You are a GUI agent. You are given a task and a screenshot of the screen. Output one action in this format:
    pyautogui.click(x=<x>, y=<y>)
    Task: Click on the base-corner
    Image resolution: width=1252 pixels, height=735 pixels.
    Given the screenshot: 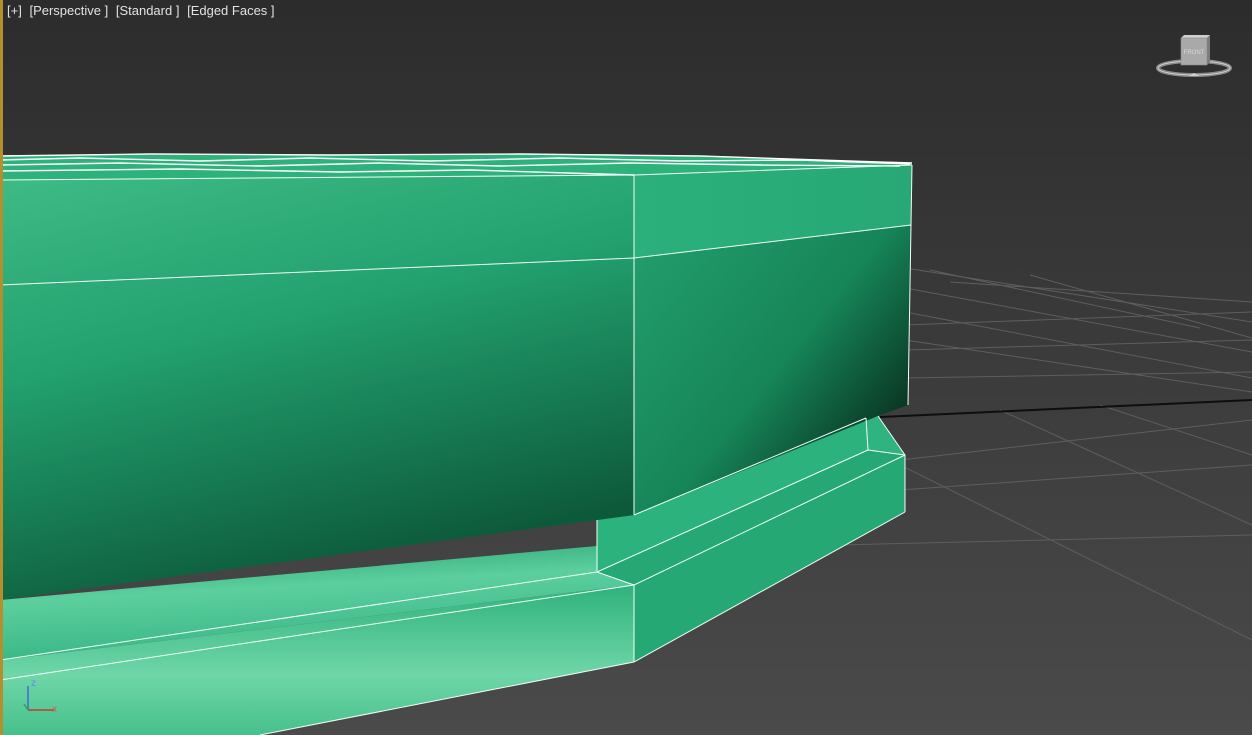 What is the action you would take?
    pyautogui.click(x=885, y=435)
    